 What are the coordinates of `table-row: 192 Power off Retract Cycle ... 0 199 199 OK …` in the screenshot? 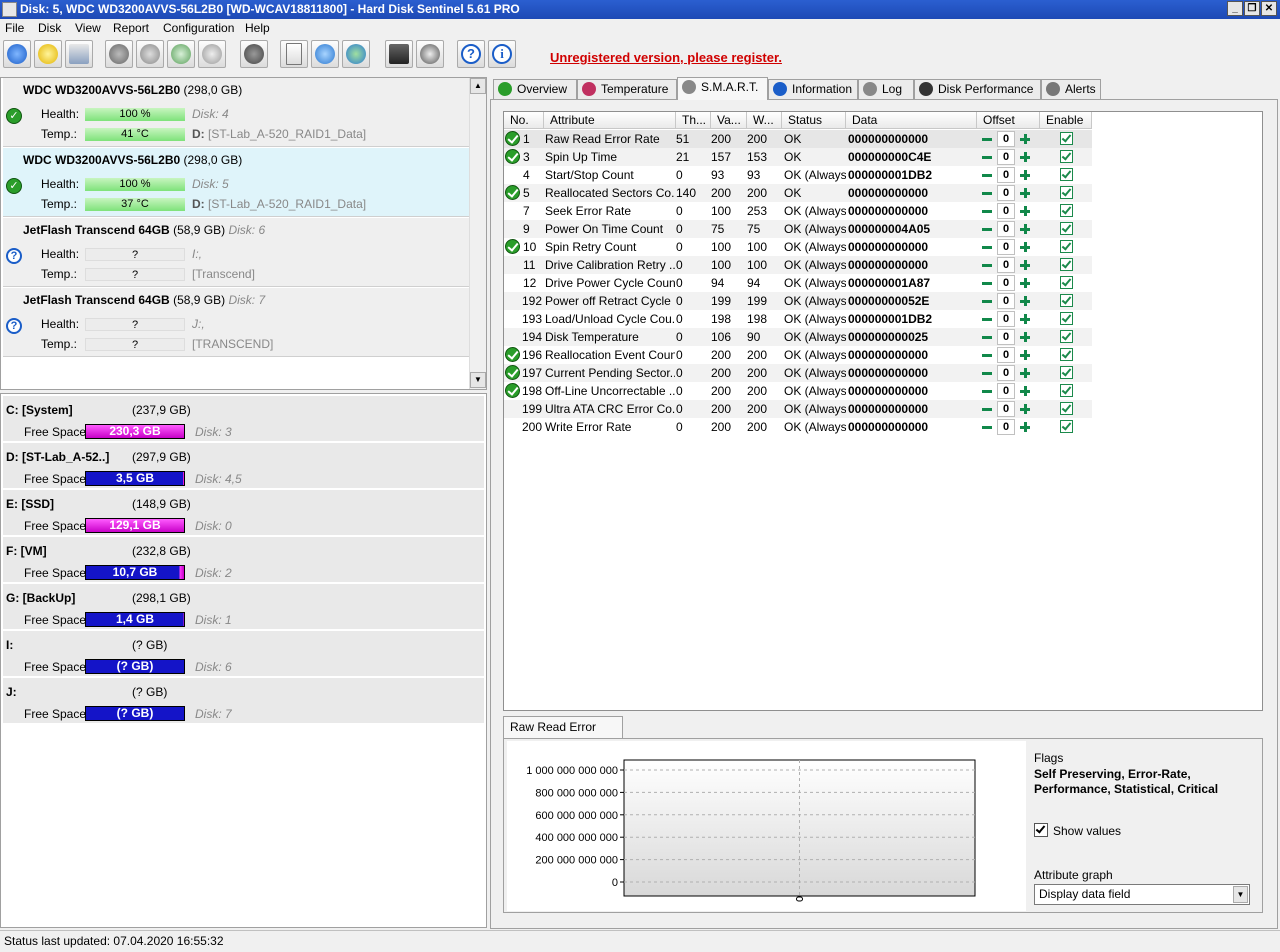 It's located at (798, 301).